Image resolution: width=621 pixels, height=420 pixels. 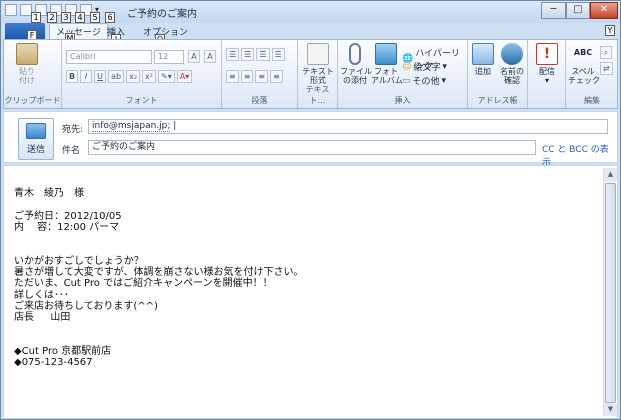 What do you see at coordinates (73, 130) in the screenshot?
I see `to-label: 宛先:` at bounding box center [73, 130].